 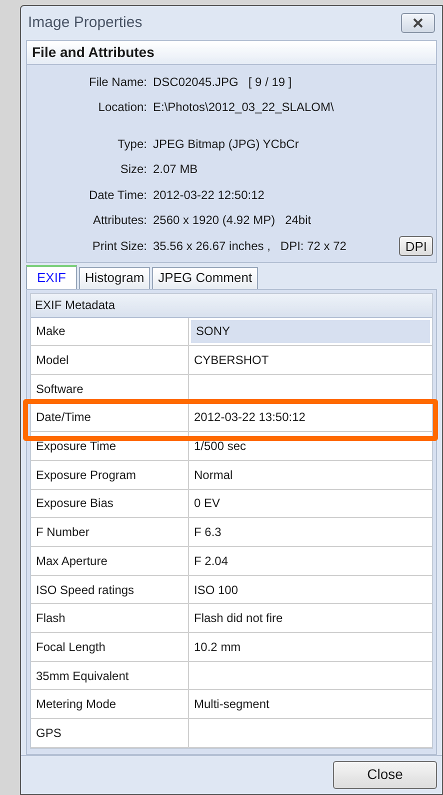 I want to click on tab: JPEG Comment, so click(x=205, y=277).